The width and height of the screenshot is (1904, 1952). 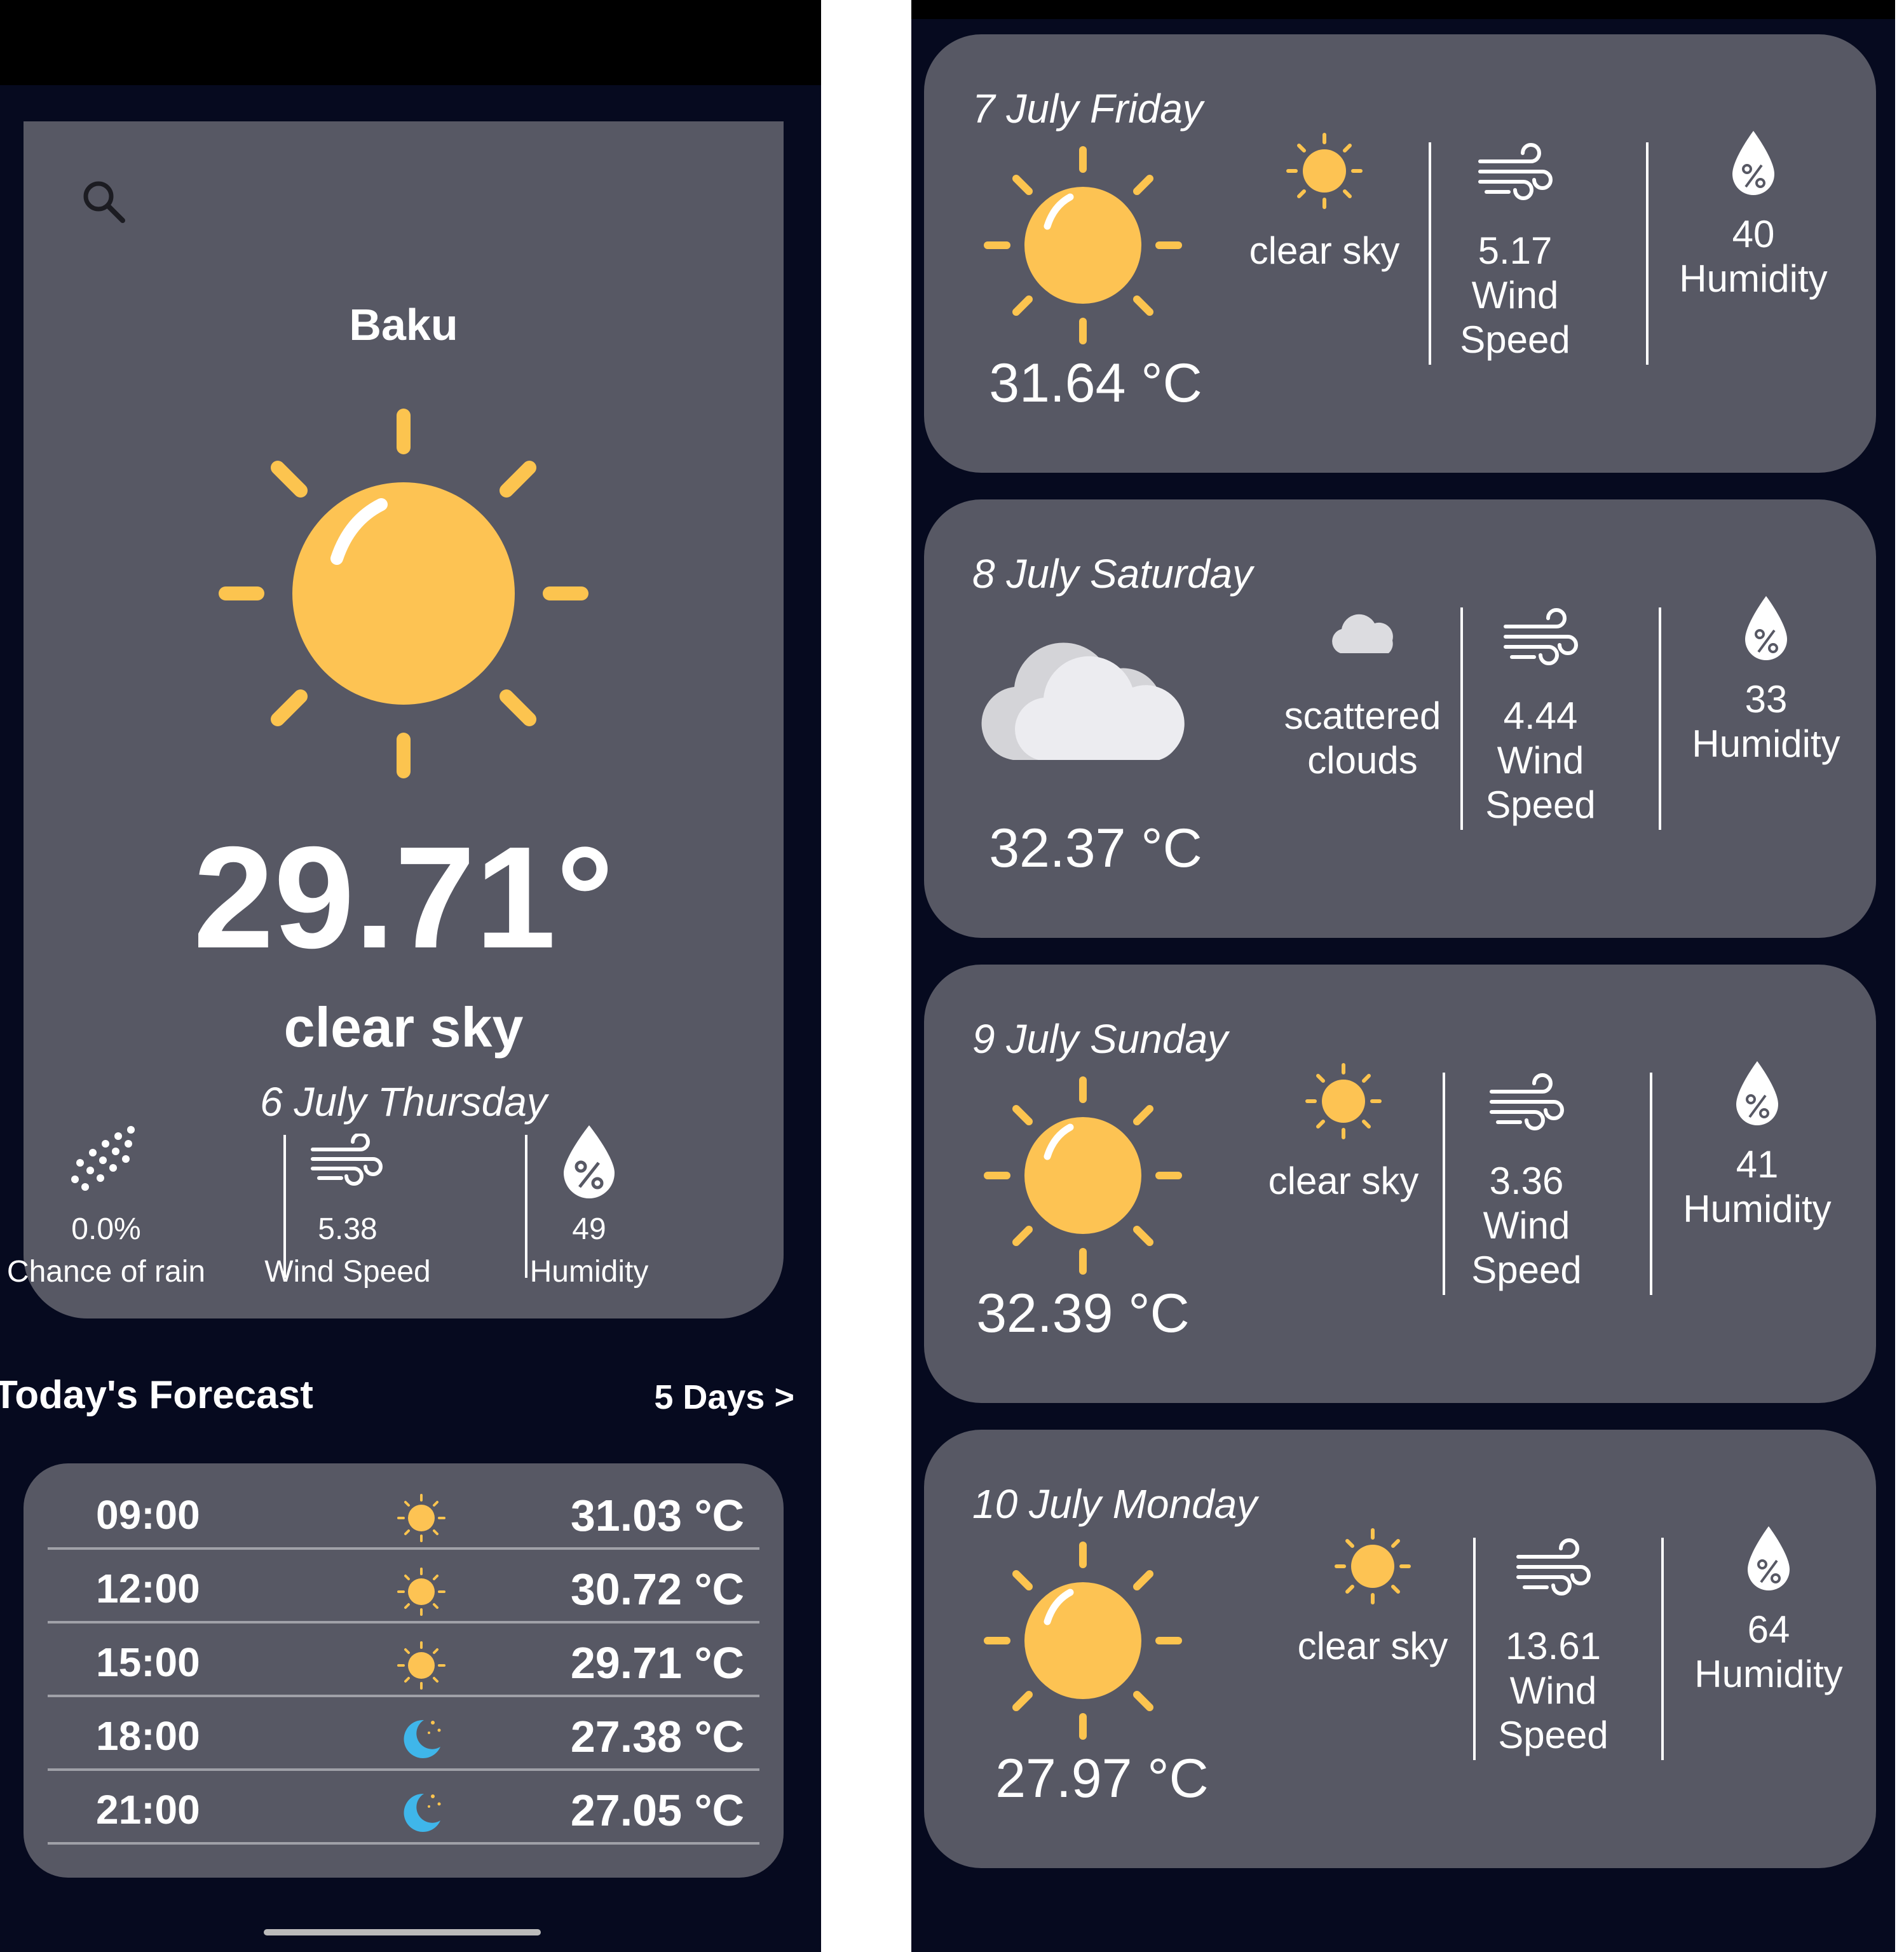 What do you see at coordinates (148, 1736) in the screenshot?
I see `hour-time: 18:00` at bounding box center [148, 1736].